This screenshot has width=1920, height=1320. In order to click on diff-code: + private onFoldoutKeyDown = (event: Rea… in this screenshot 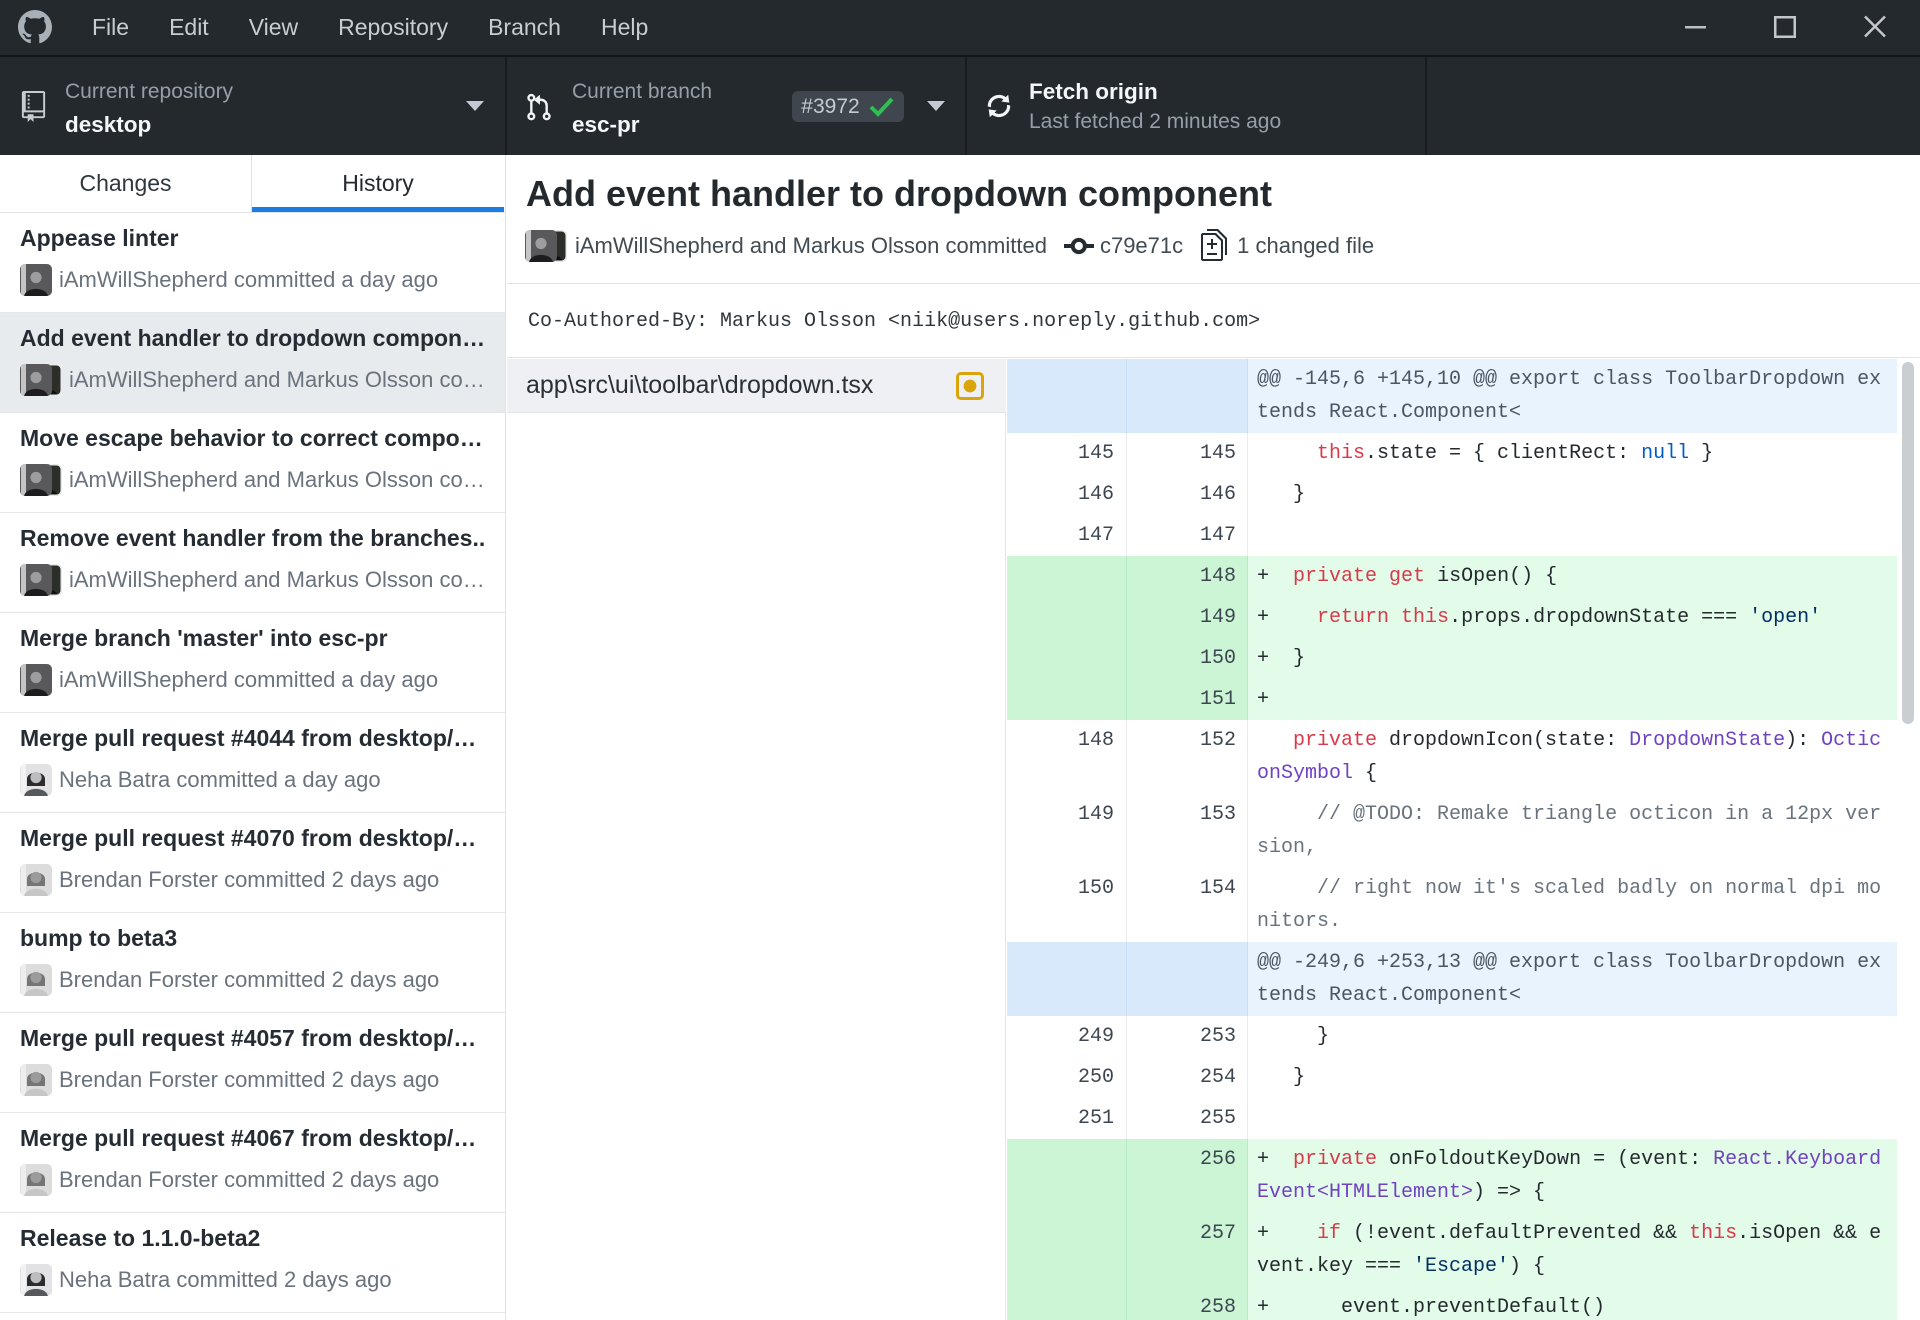, I will do `click(1572, 1176)`.